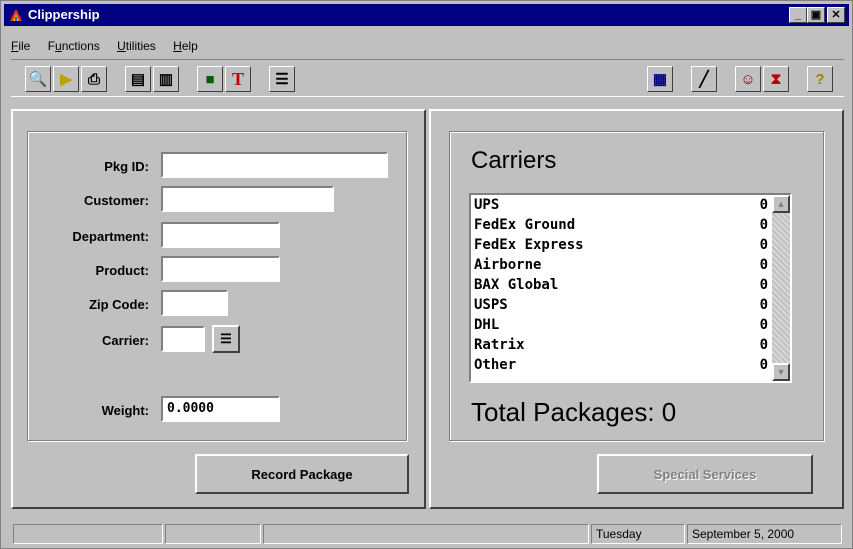 This screenshot has height=549, width=853. Describe the element at coordinates (621, 247) in the screenshot. I see `list-item: FedEx Express 0` at that location.